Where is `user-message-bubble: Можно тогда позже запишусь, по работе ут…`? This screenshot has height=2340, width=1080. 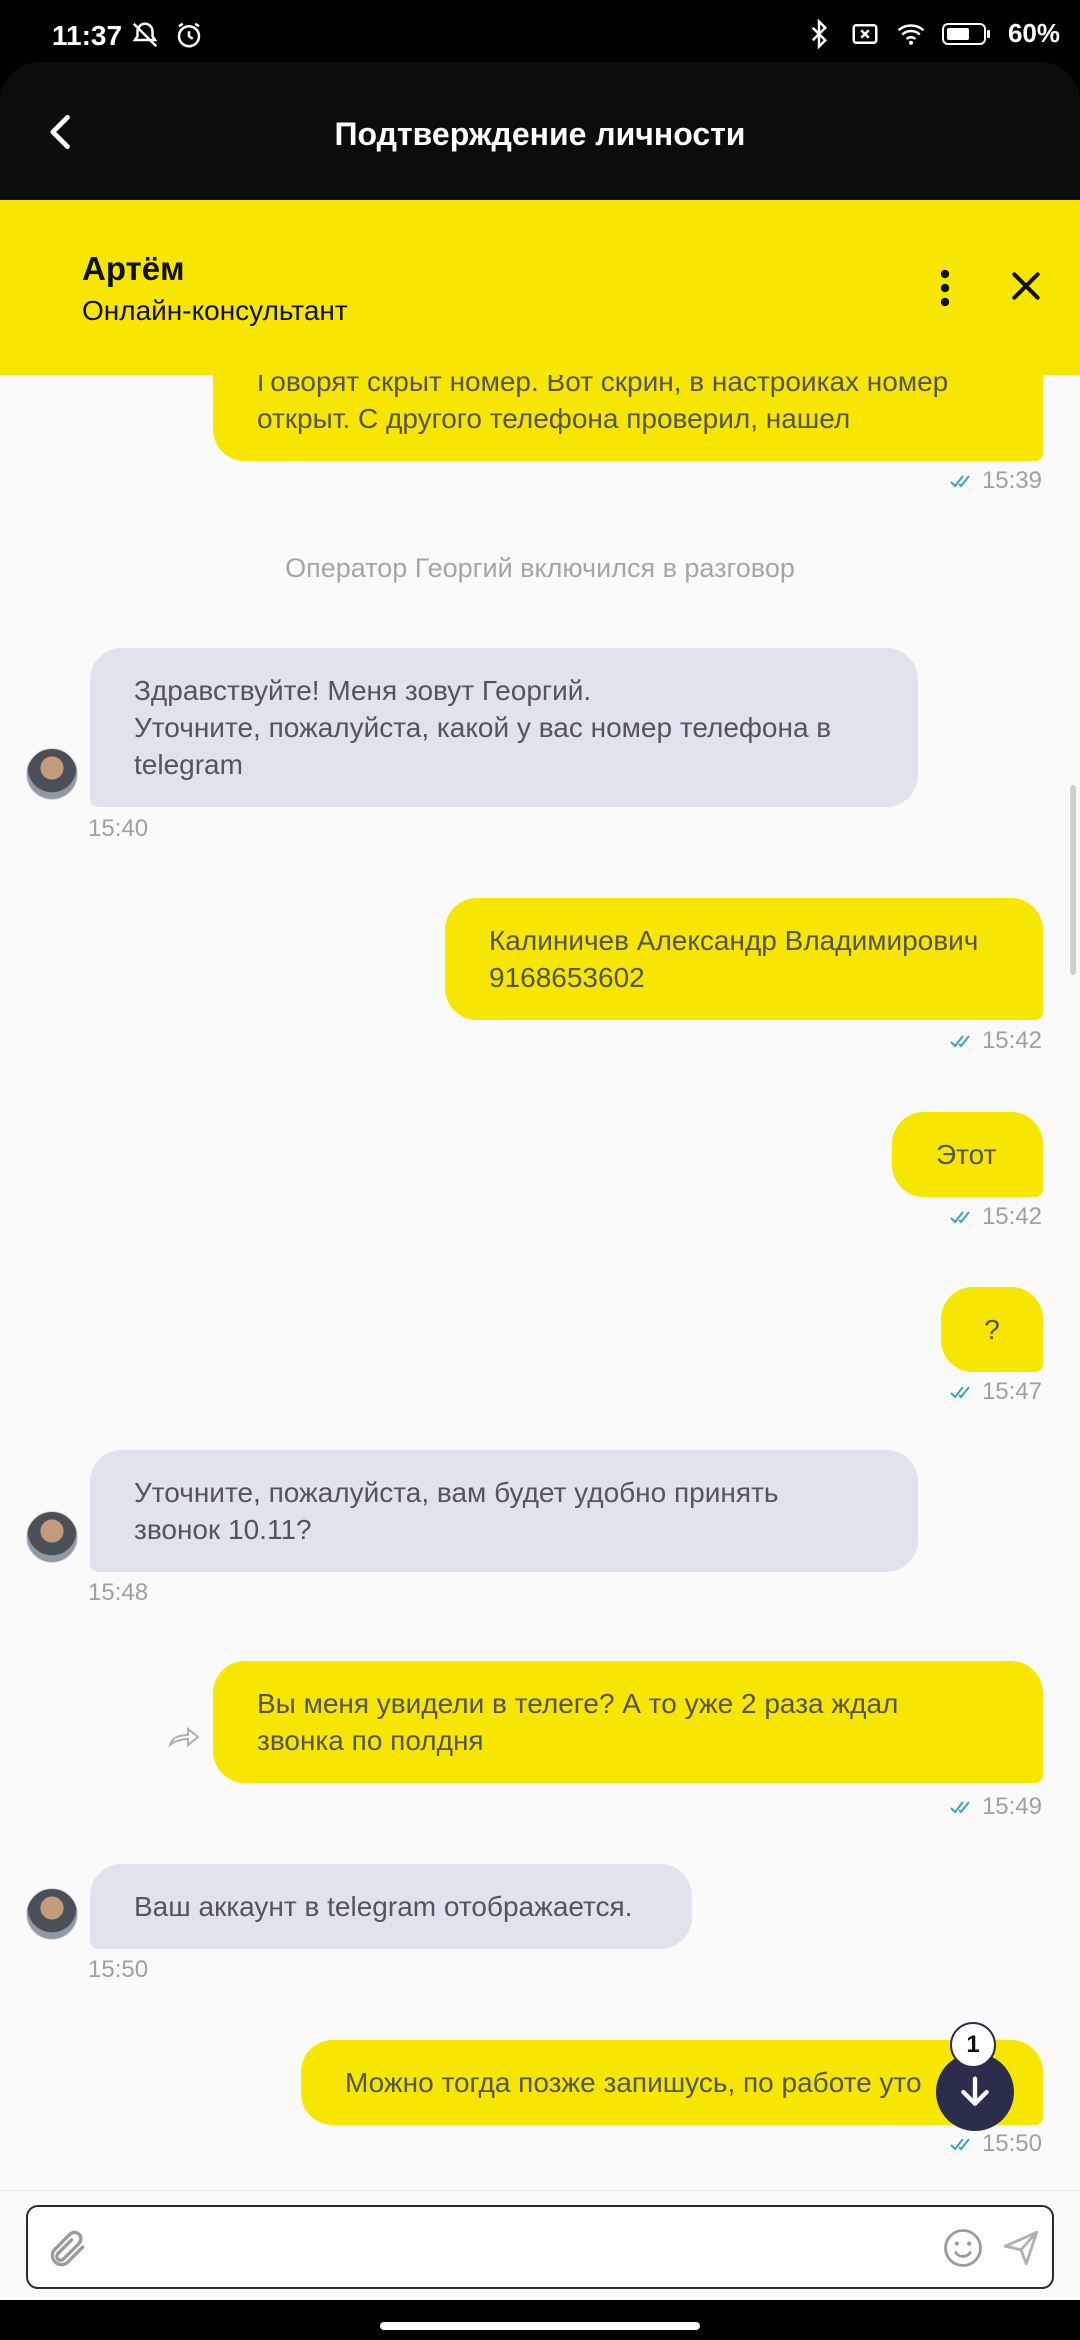 user-message-bubble: Можно тогда позже запишусь, по работе ут… is located at coordinates (672, 2082).